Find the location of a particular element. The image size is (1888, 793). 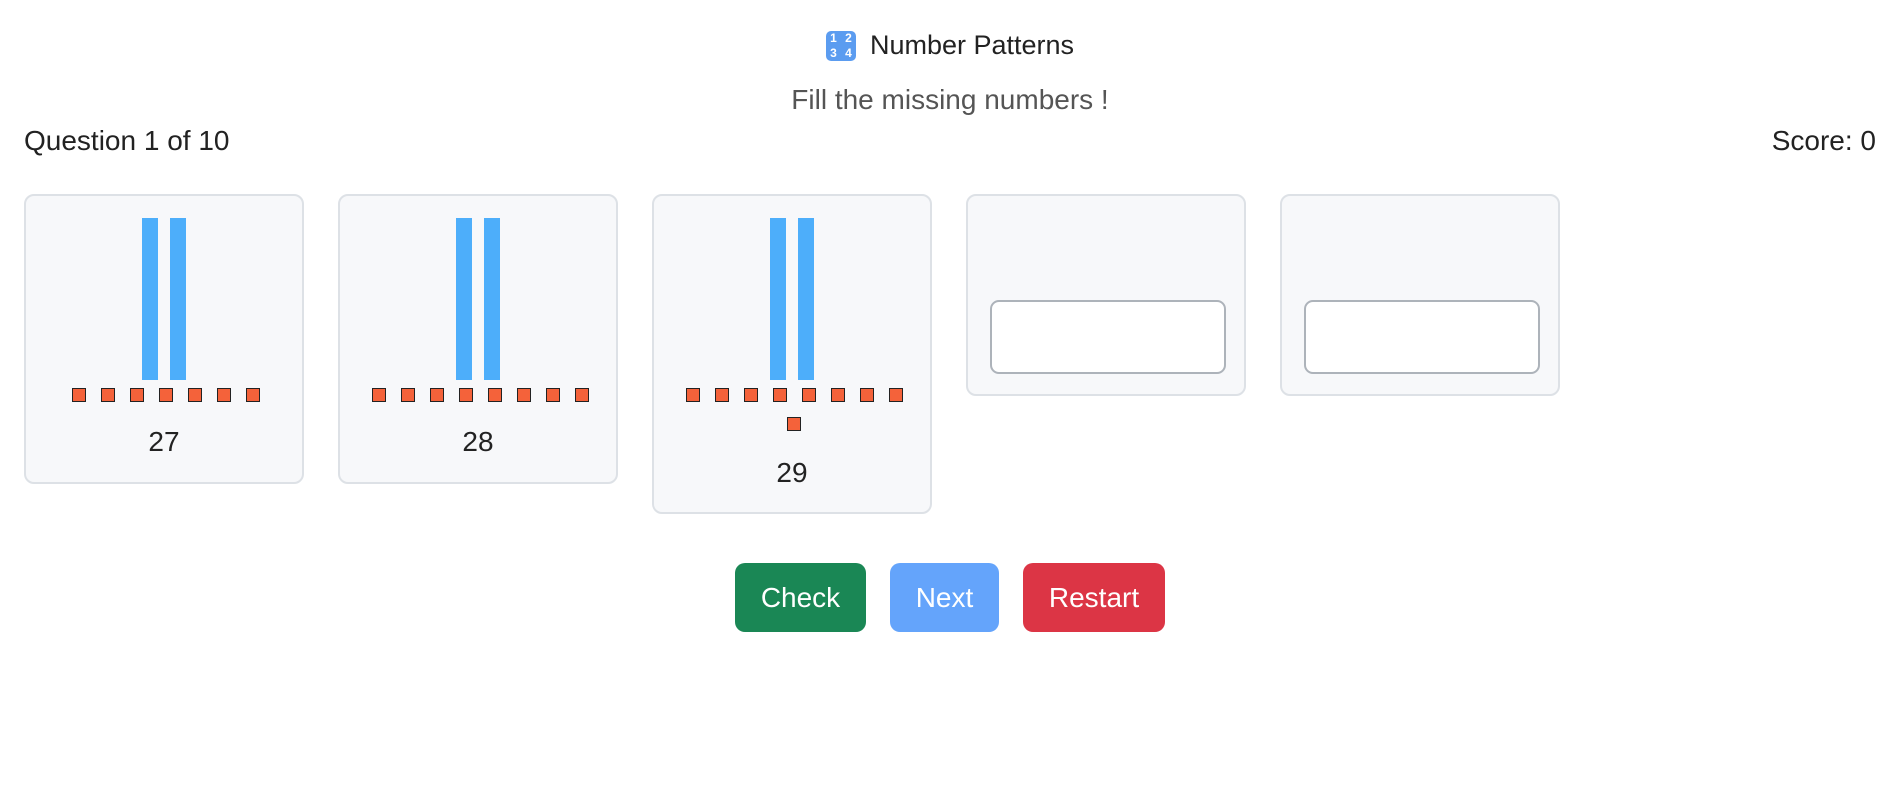

pattern-card-3: 29 is located at coordinates (792, 354).